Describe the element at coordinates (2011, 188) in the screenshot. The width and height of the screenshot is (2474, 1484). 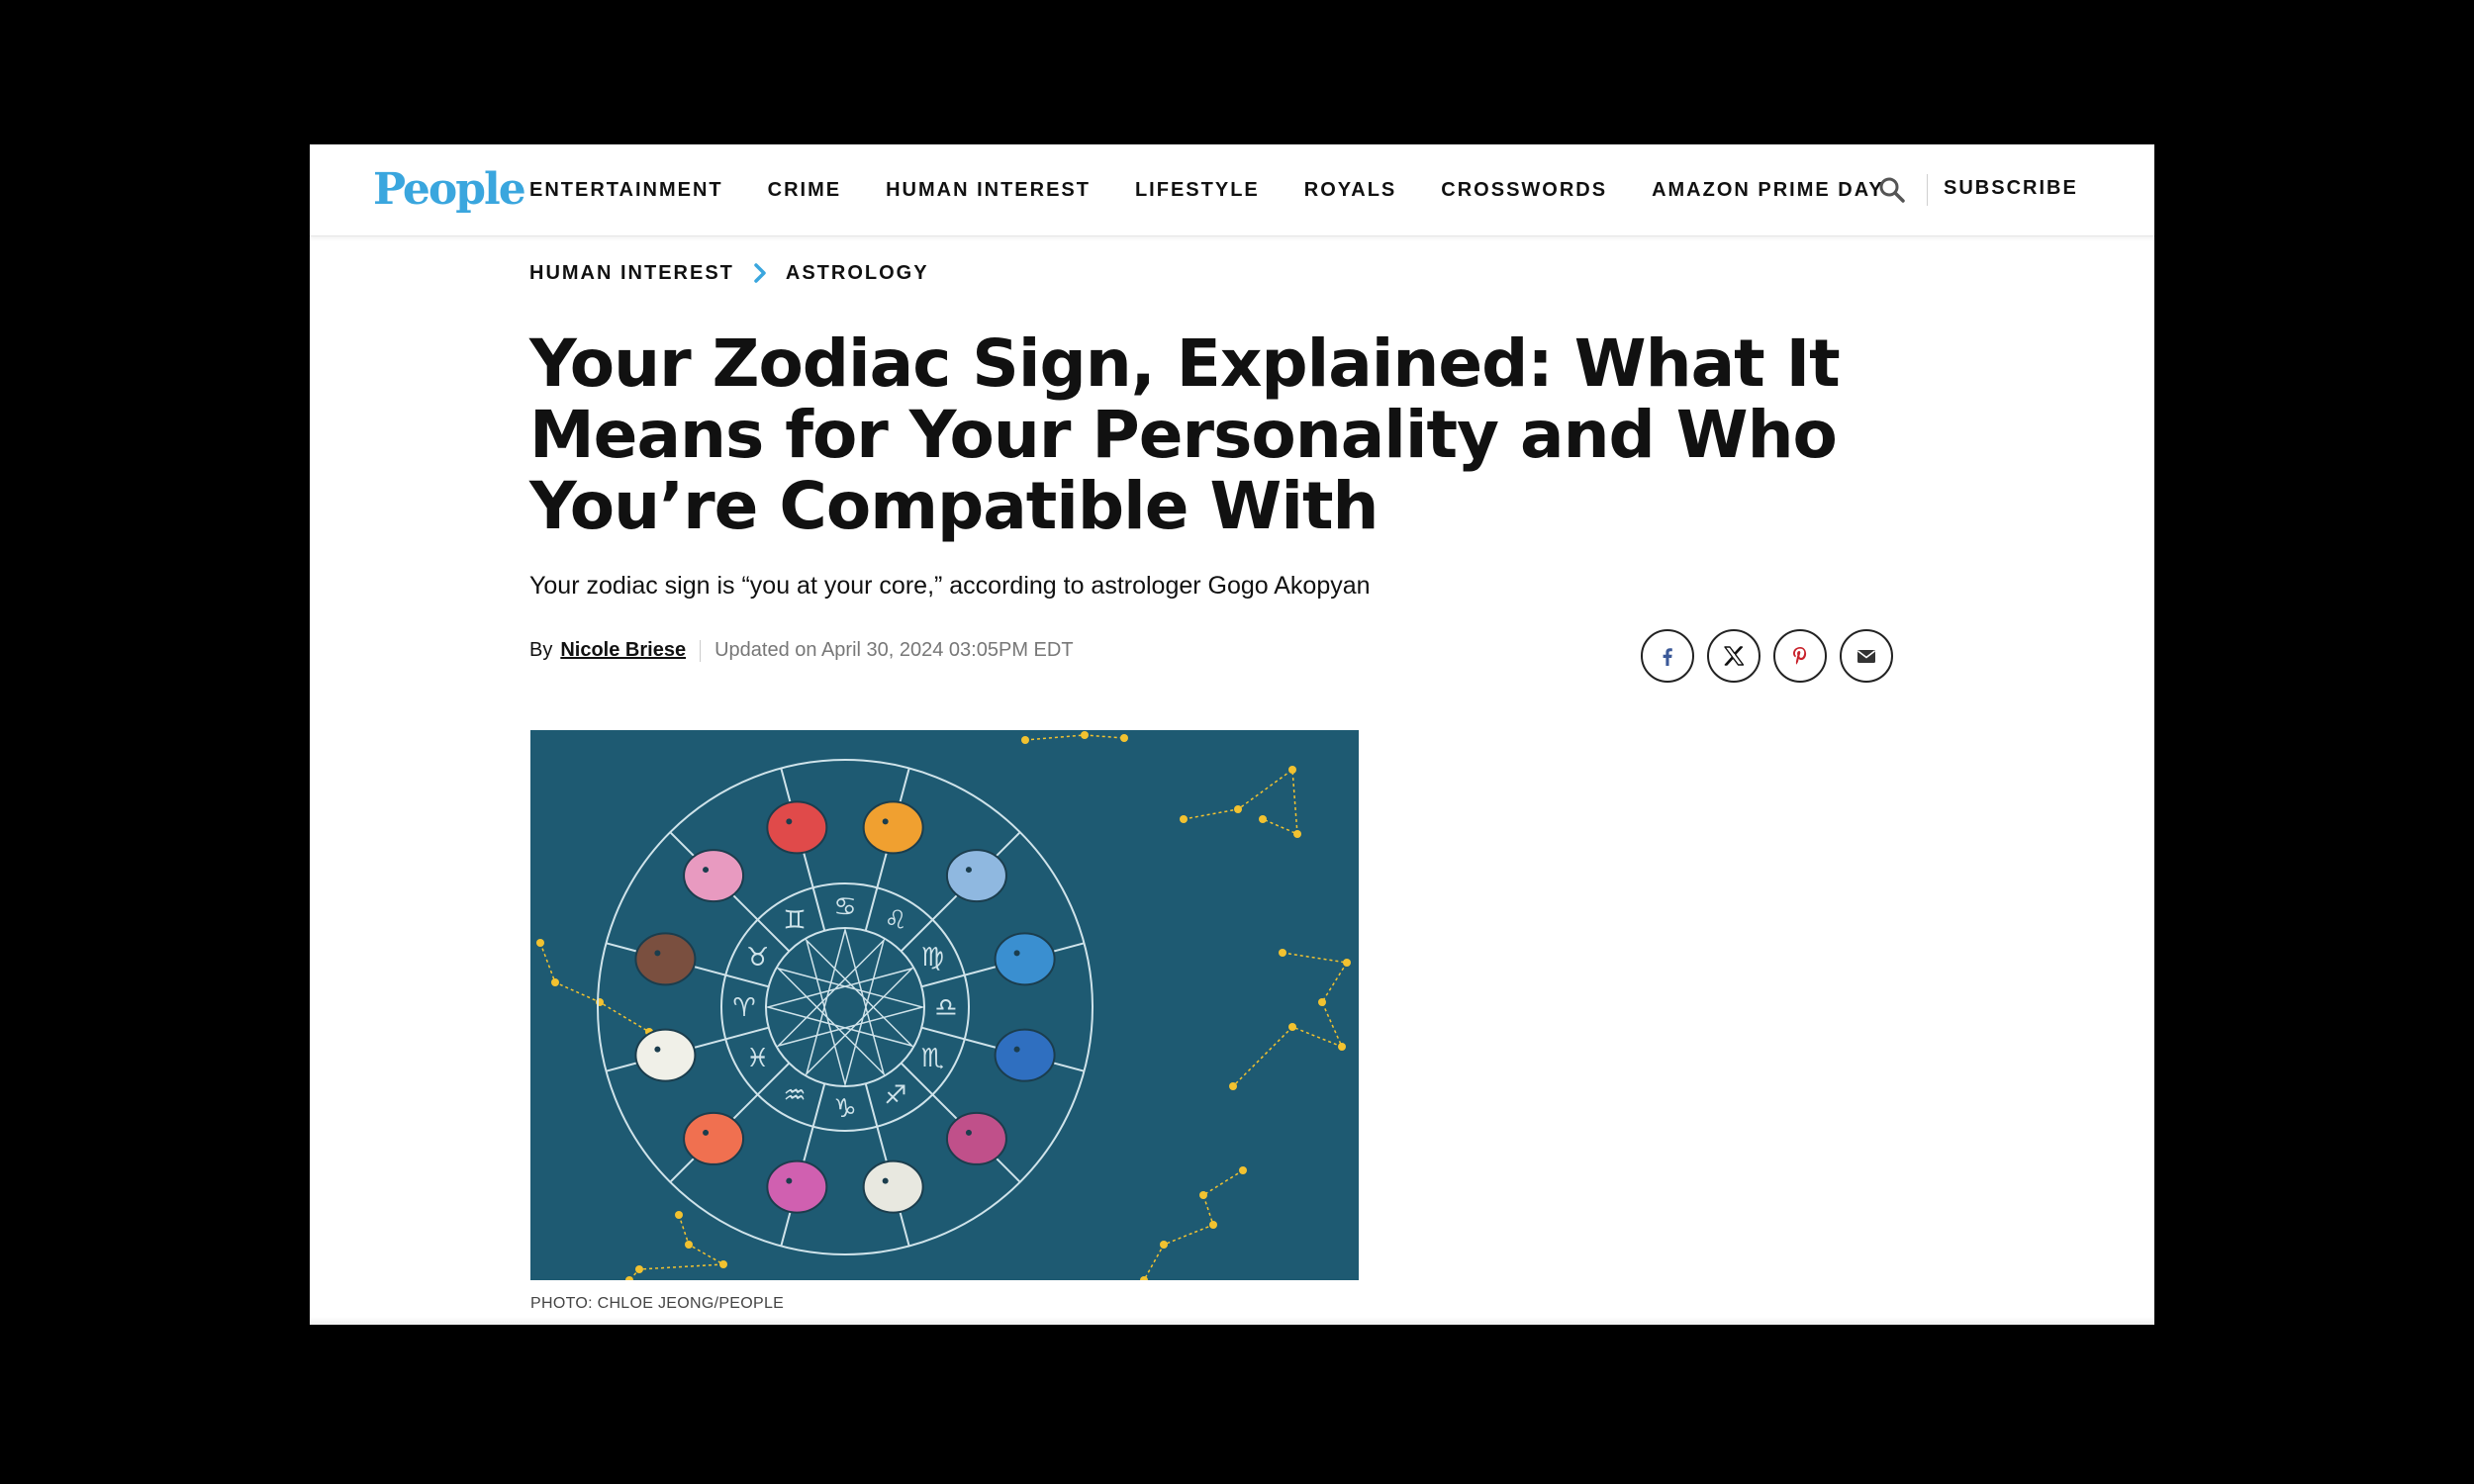
I see `subscribe-button: SUBSCRIBE` at that location.